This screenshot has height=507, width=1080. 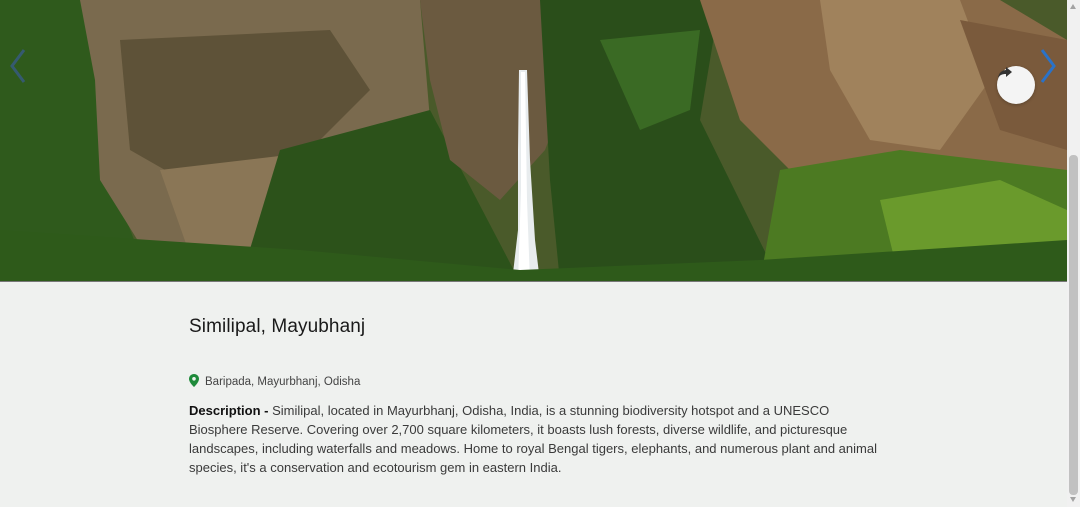 I want to click on hero-divider, so click(x=533, y=281).